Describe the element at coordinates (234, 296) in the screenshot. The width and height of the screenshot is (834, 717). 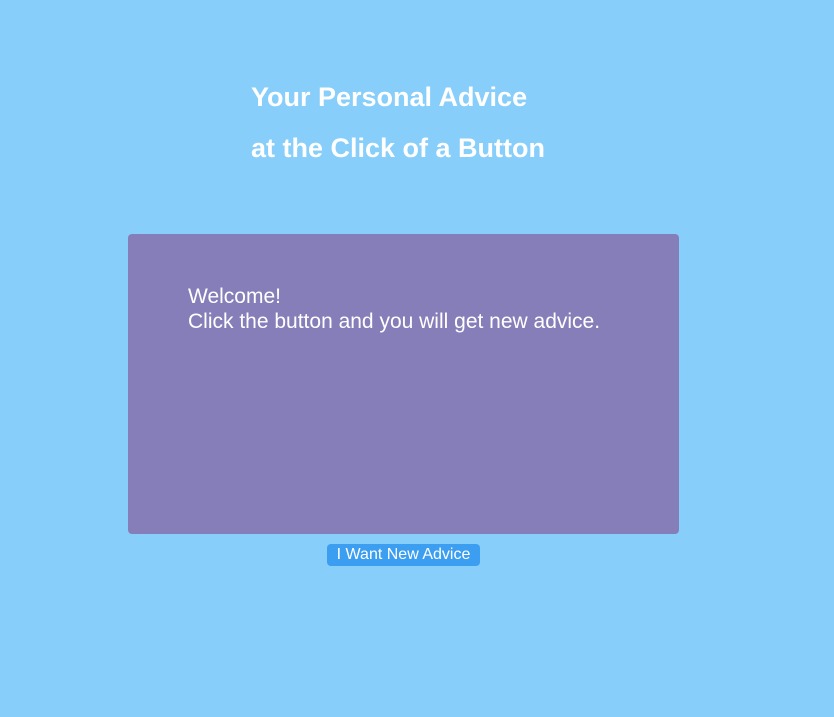
I see `advice-greeting: Welcome!` at that location.